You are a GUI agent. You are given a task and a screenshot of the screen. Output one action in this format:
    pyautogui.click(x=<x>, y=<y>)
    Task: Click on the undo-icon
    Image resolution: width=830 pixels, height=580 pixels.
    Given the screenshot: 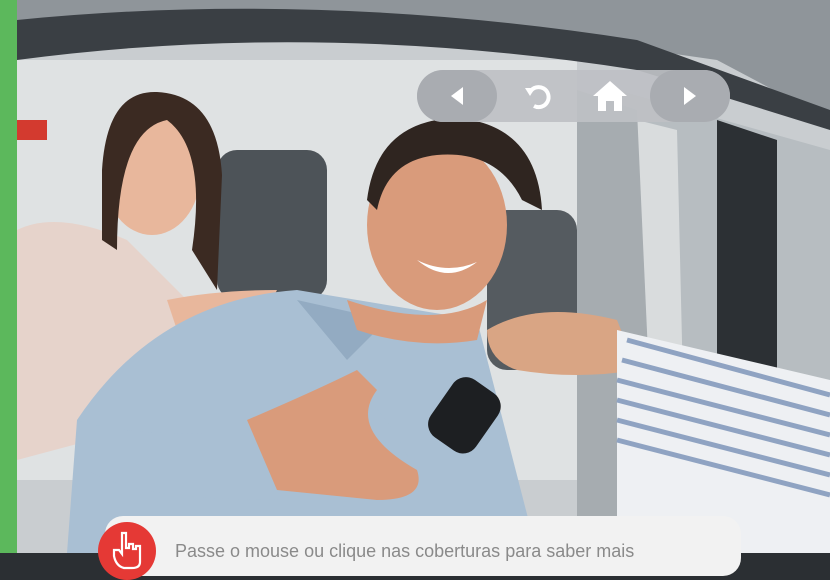 What is the action you would take?
    pyautogui.click(x=538, y=97)
    